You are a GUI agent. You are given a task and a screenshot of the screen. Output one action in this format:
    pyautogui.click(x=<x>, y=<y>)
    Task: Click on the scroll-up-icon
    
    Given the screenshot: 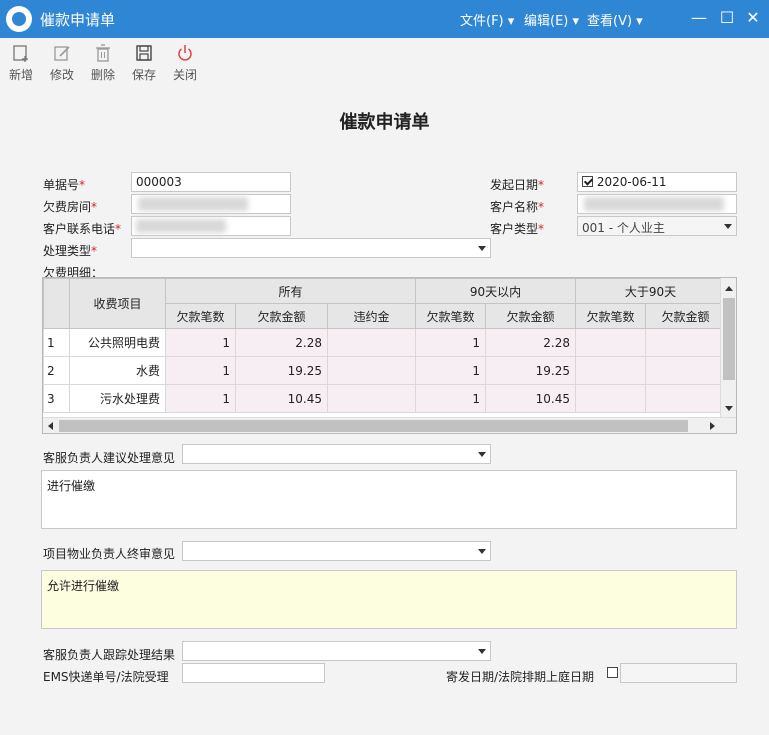 What is the action you would take?
    pyautogui.click(x=729, y=288)
    